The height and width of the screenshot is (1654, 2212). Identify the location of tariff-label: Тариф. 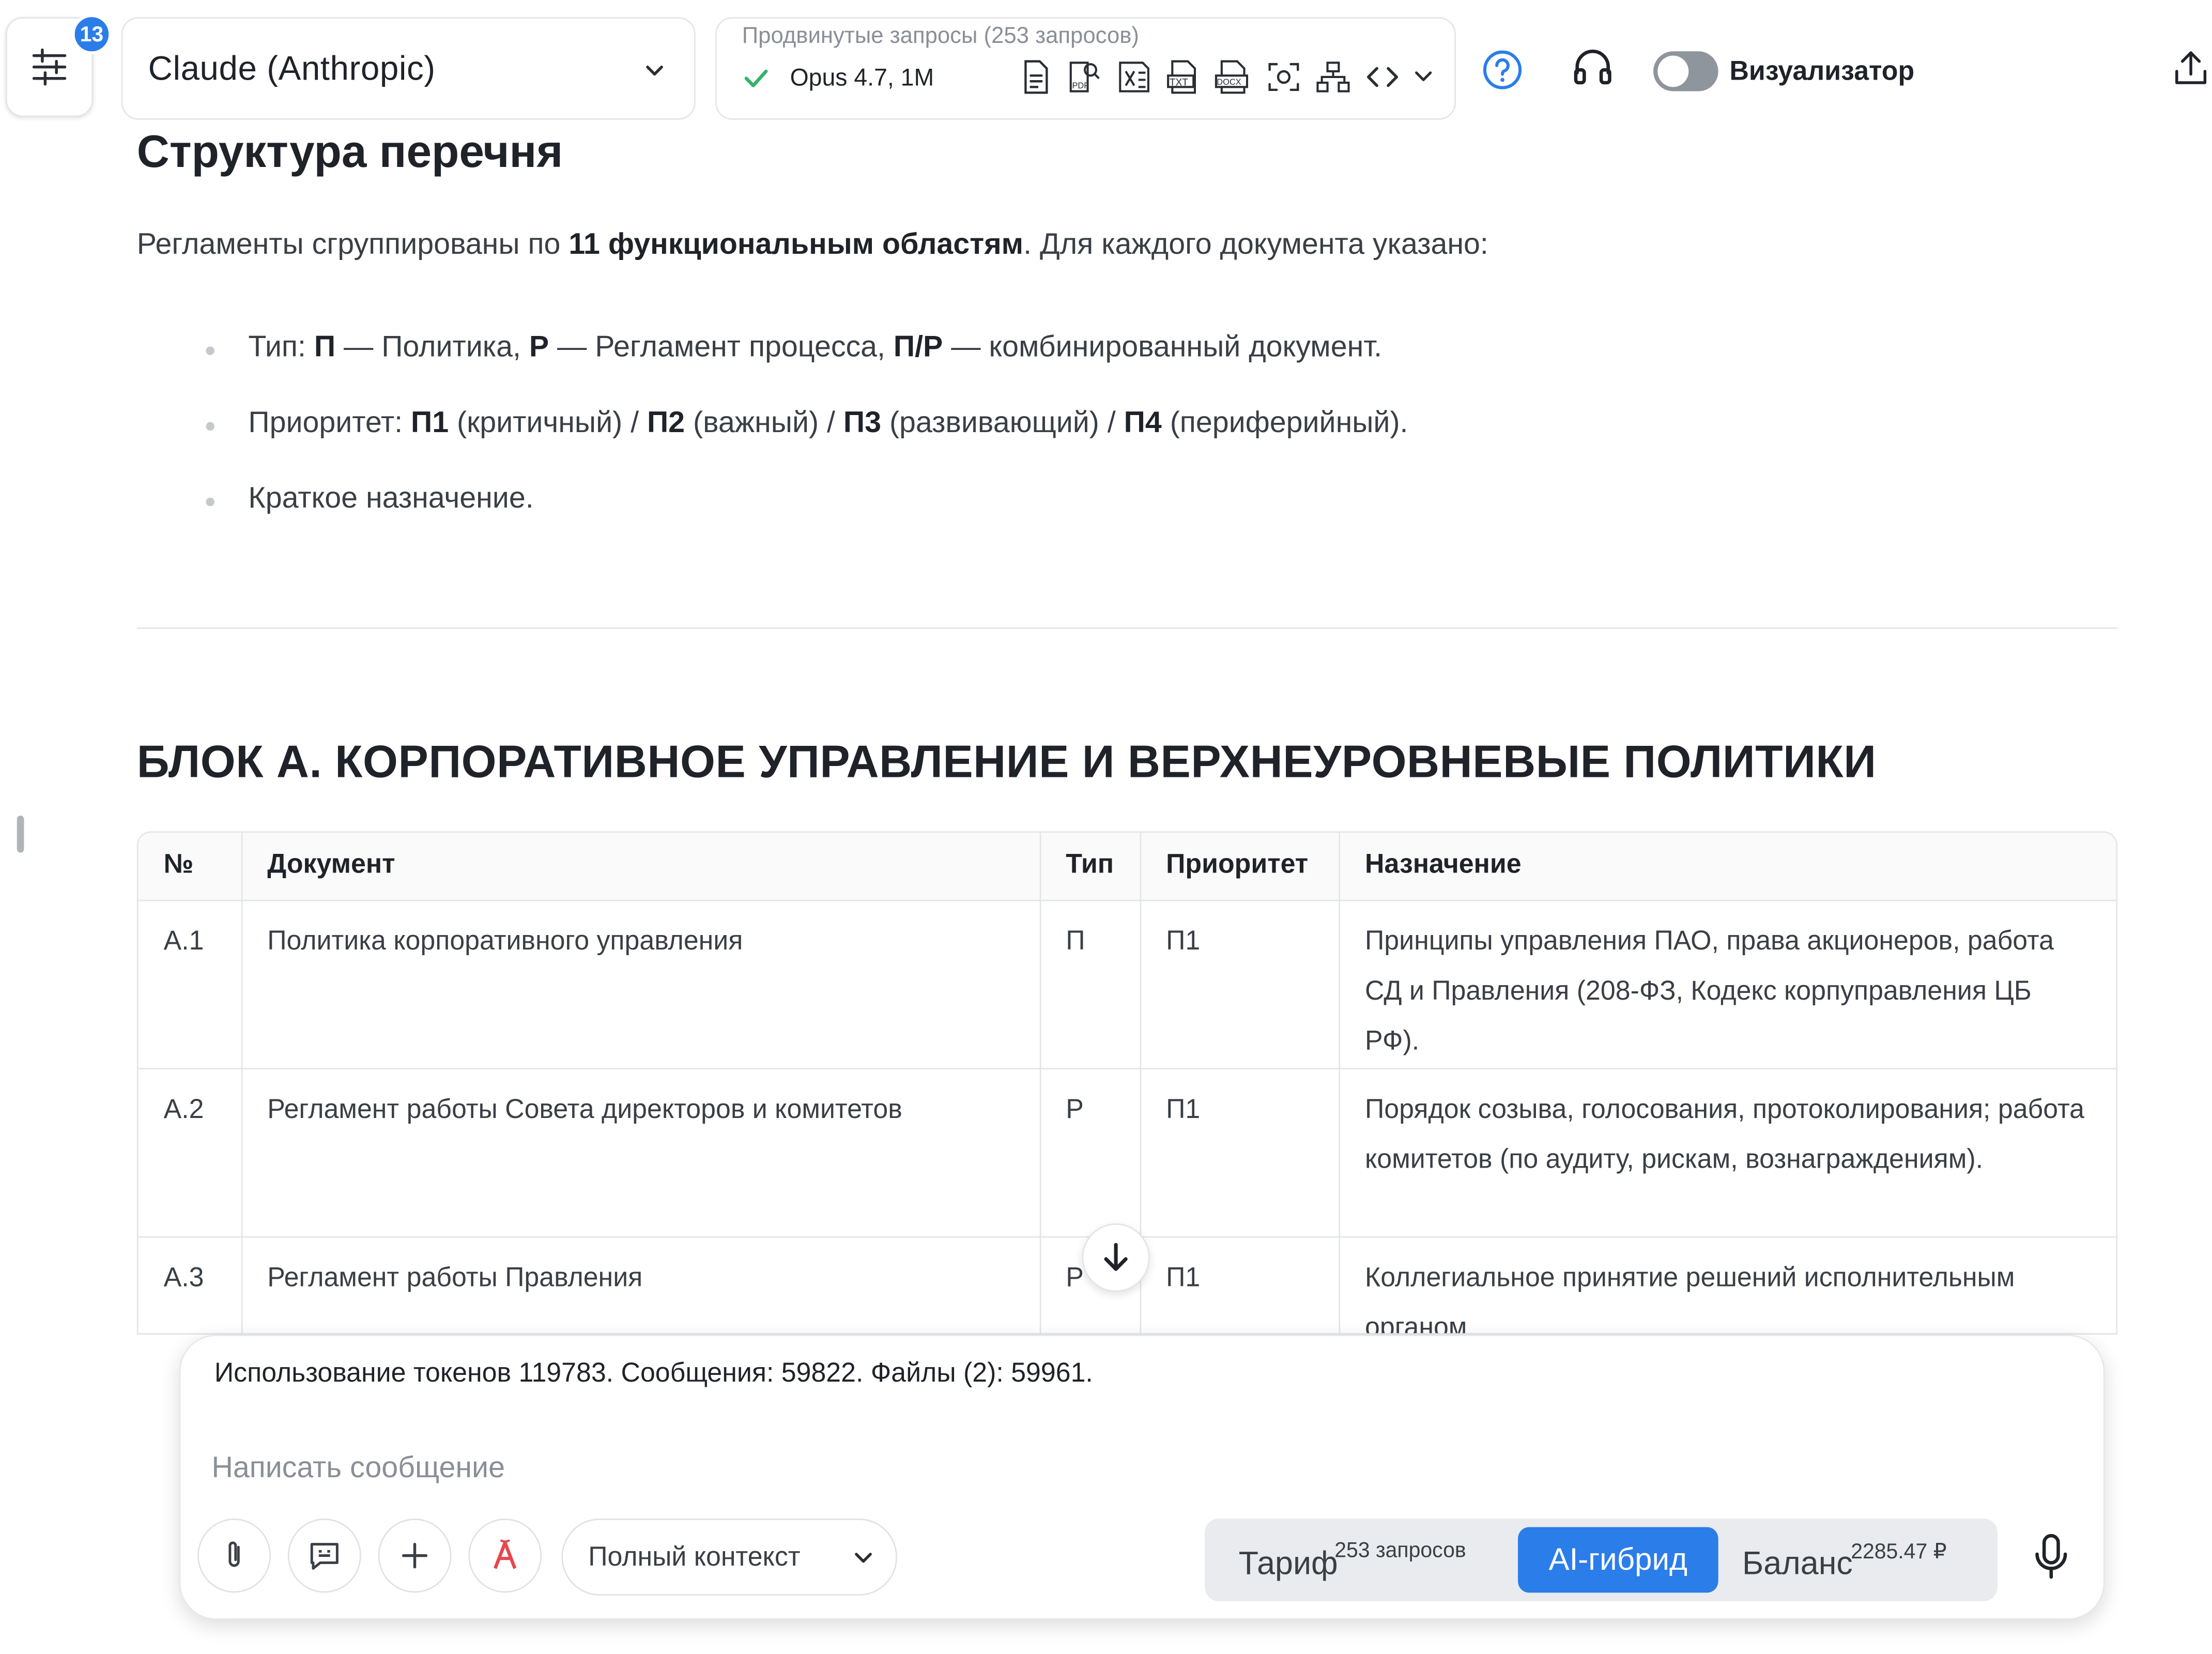
(1288, 1563).